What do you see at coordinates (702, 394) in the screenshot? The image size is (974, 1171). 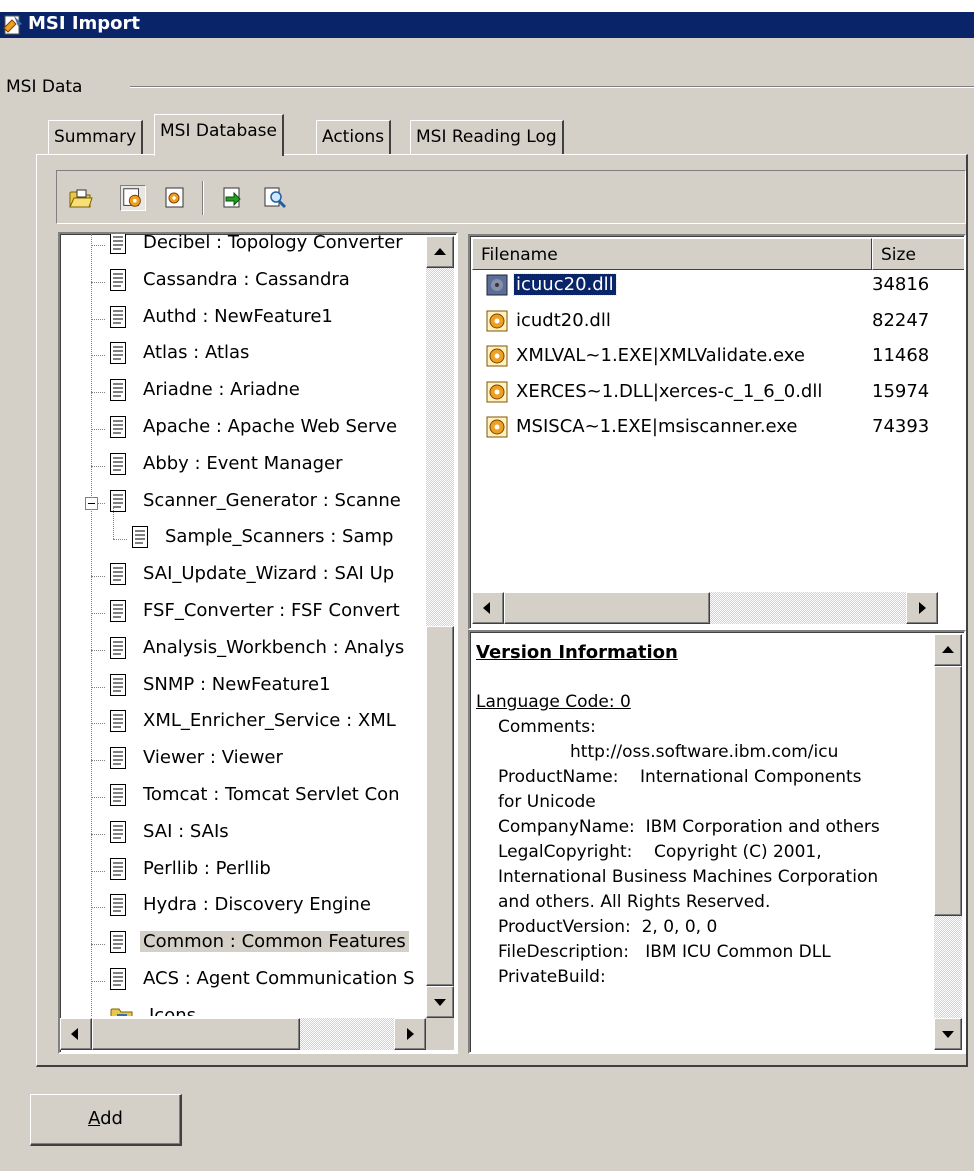 I see `file-row: XERCES~1.DLL|xerces-c_1_6_0.dll 15974` at bounding box center [702, 394].